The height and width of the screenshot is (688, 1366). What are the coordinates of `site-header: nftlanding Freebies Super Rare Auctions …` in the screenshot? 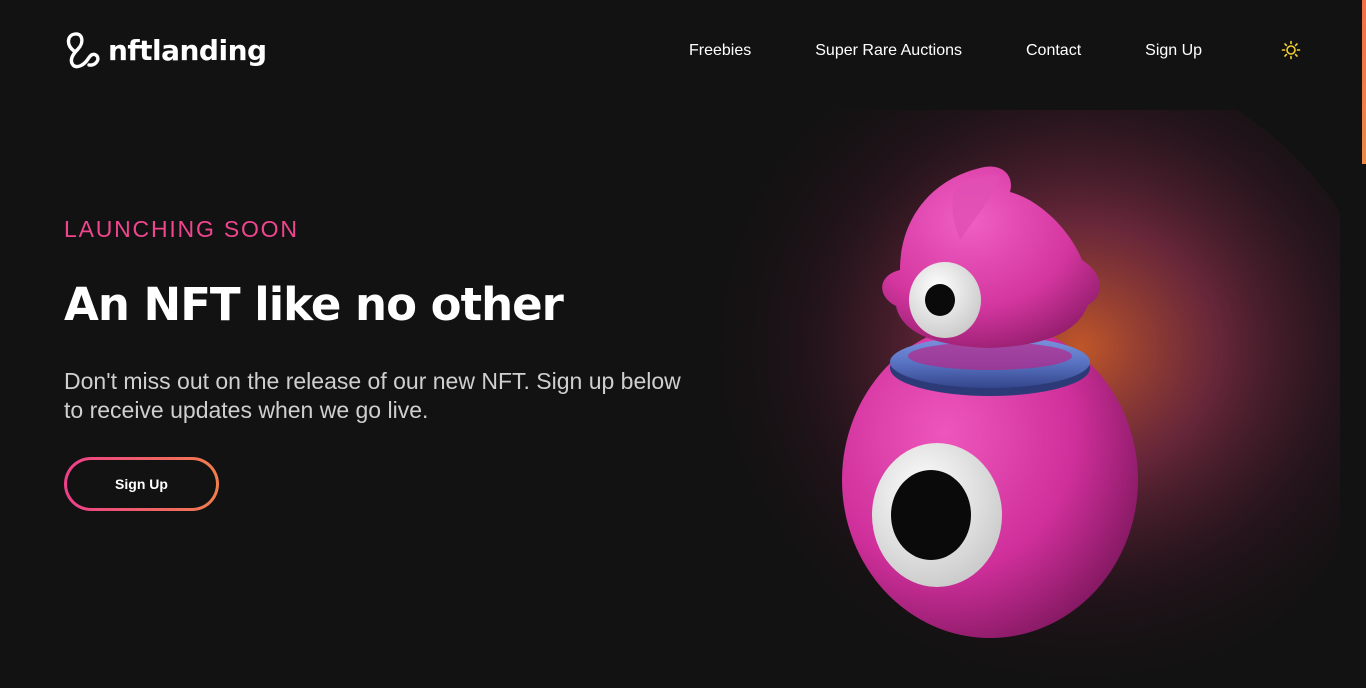 It's located at (683, 50).